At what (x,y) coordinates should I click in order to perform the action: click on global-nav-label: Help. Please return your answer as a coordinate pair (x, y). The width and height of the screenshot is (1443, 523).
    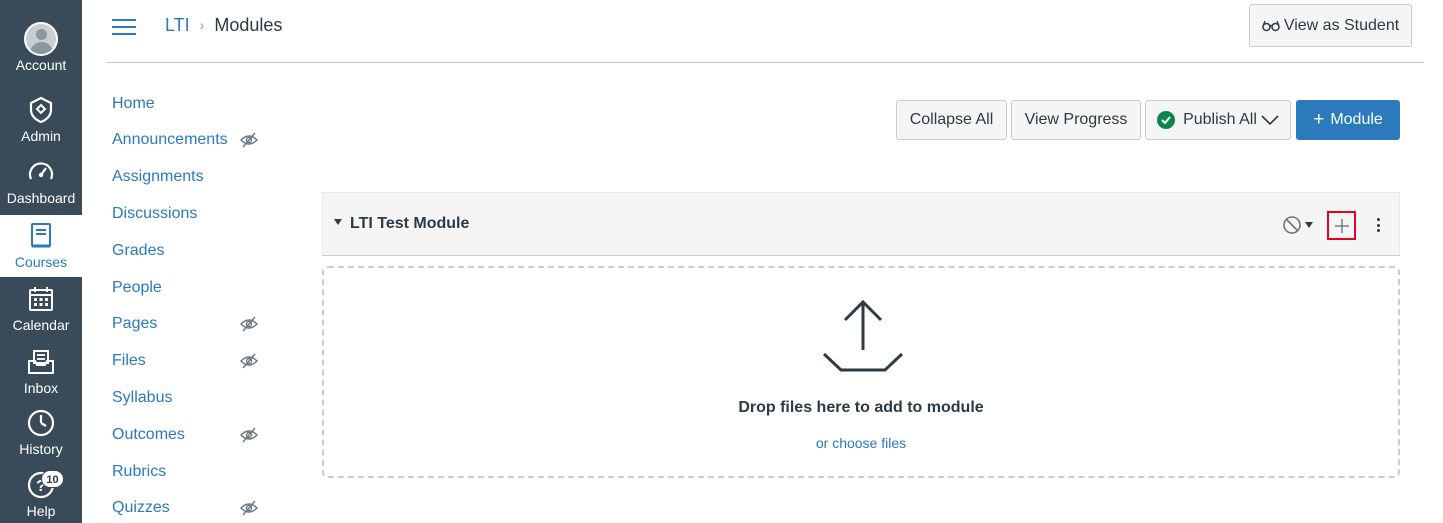
    Looking at the image, I should click on (41, 511).